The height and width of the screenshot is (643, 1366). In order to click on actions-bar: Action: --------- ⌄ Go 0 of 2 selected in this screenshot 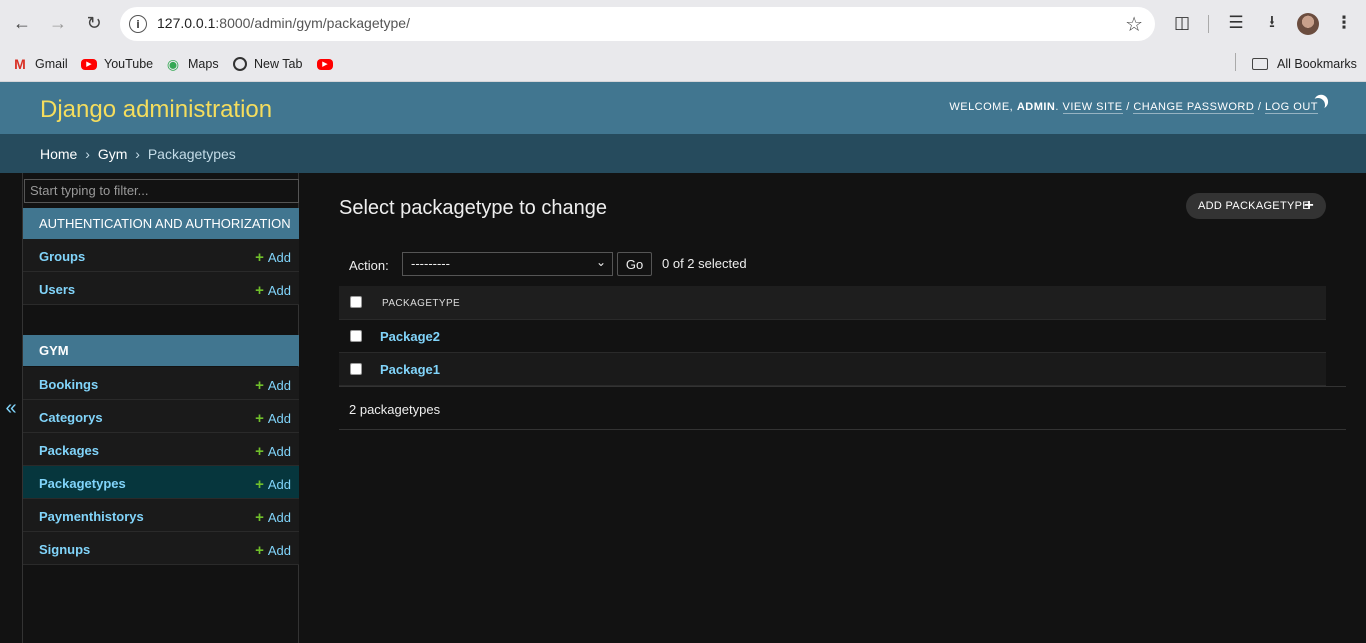, I will do `click(832, 264)`.